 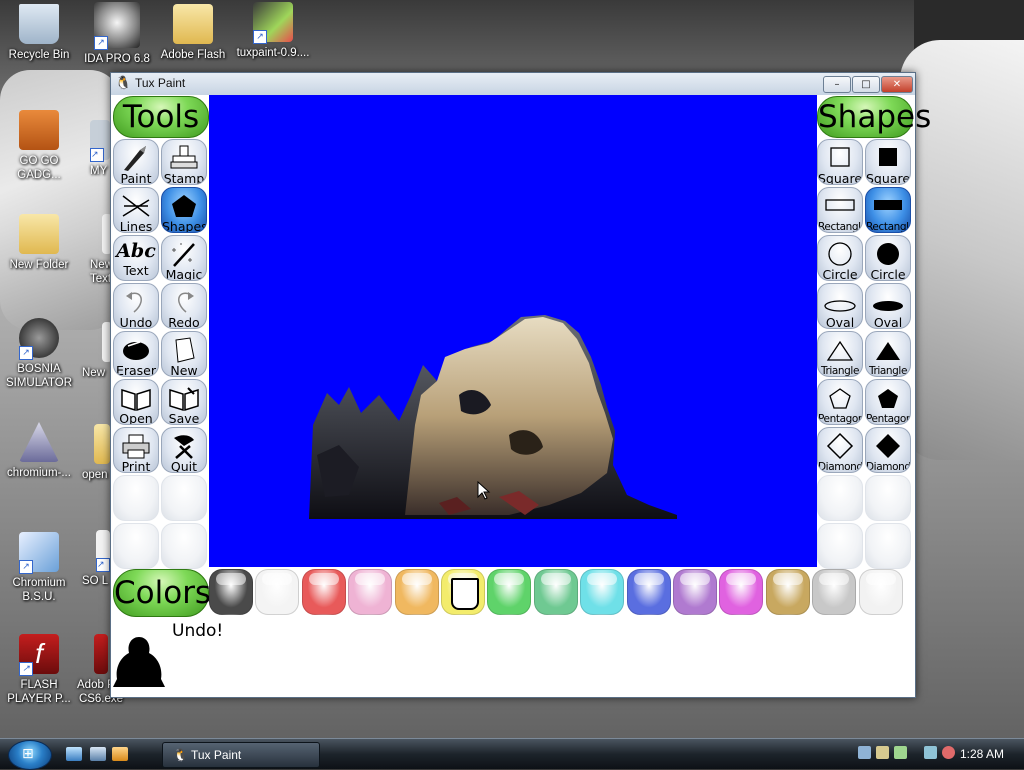 What do you see at coordinates (888, 450) in the screenshot?
I see `shape-diamond-filled-button: Diamond` at bounding box center [888, 450].